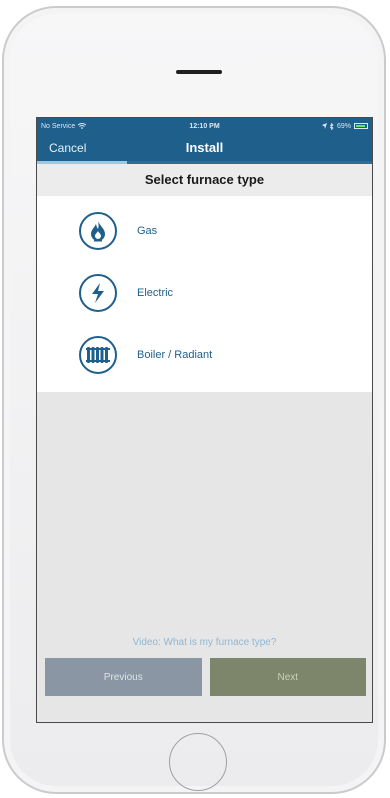 The height and width of the screenshot is (798, 390). Describe the element at coordinates (287, 677) in the screenshot. I see `next-button: Next` at that location.